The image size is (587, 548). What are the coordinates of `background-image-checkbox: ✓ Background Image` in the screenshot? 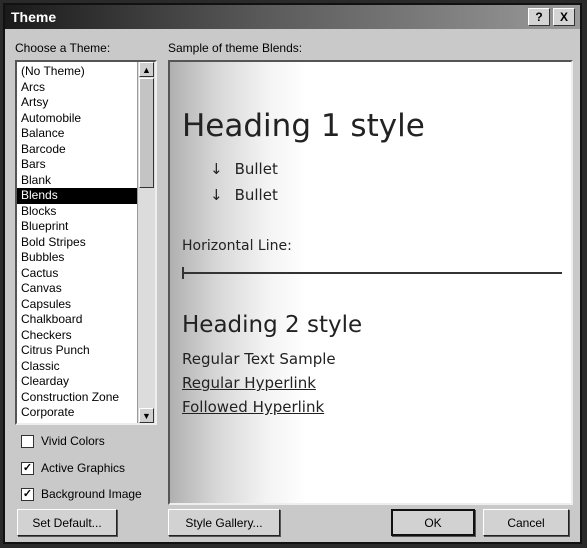 It's located at (81, 494).